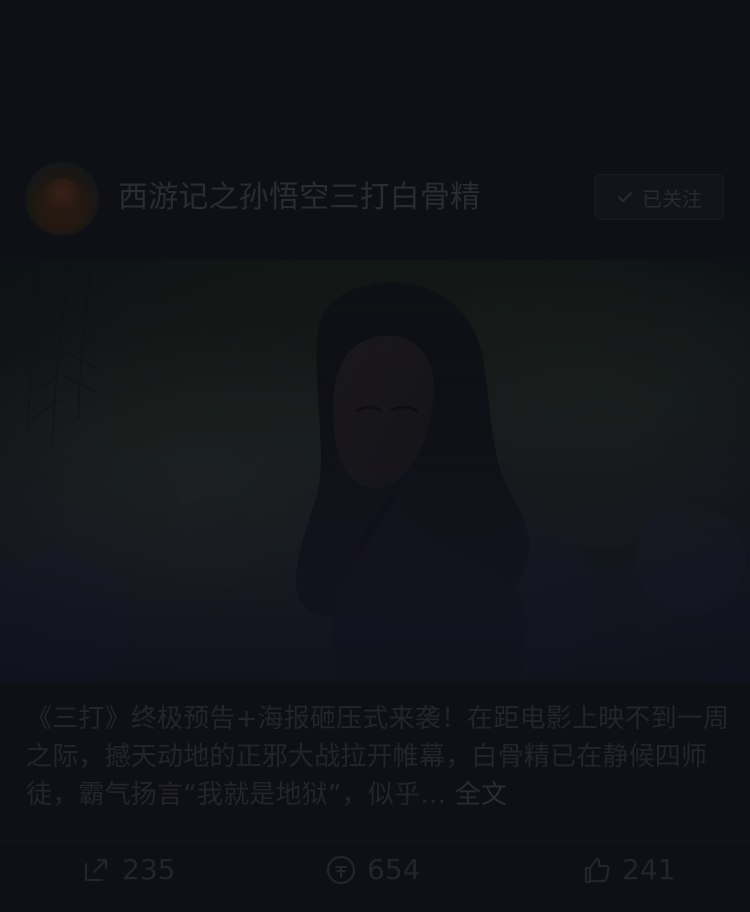 The image size is (750, 912). What do you see at coordinates (625, 197) in the screenshot?
I see `check-icon` at bounding box center [625, 197].